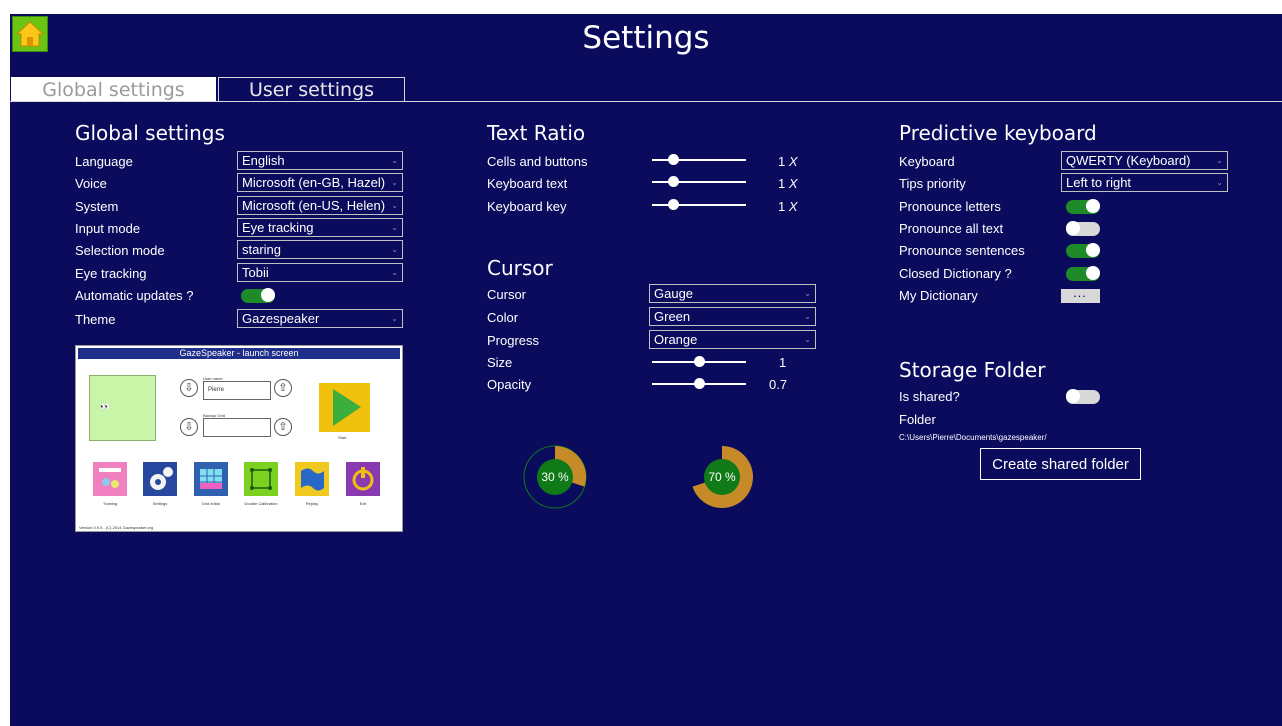 The image size is (1282, 726). Describe the element at coordinates (646, 38) in the screenshot. I see `page-title: Settings` at that location.